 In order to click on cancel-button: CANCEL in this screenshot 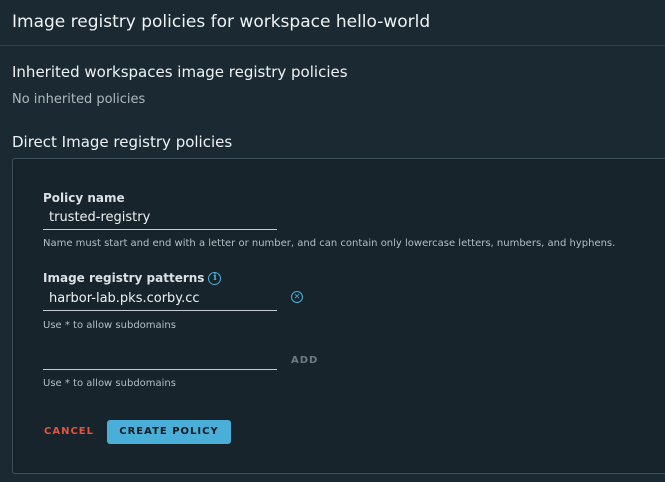, I will do `click(69, 431)`.